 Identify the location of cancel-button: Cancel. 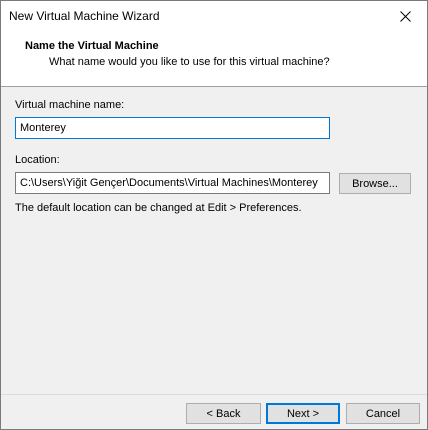
(383, 413).